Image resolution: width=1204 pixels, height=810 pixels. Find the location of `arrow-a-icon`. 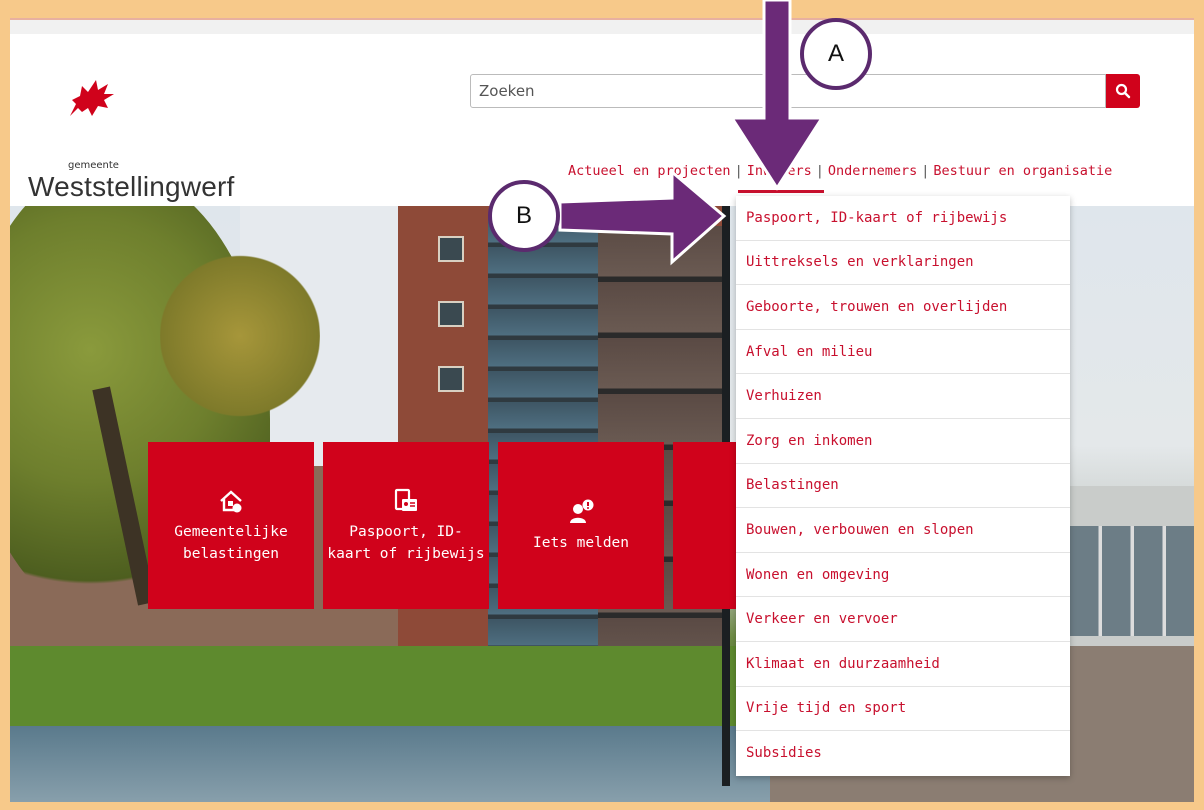

arrow-a-icon is located at coordinates (777, 95).